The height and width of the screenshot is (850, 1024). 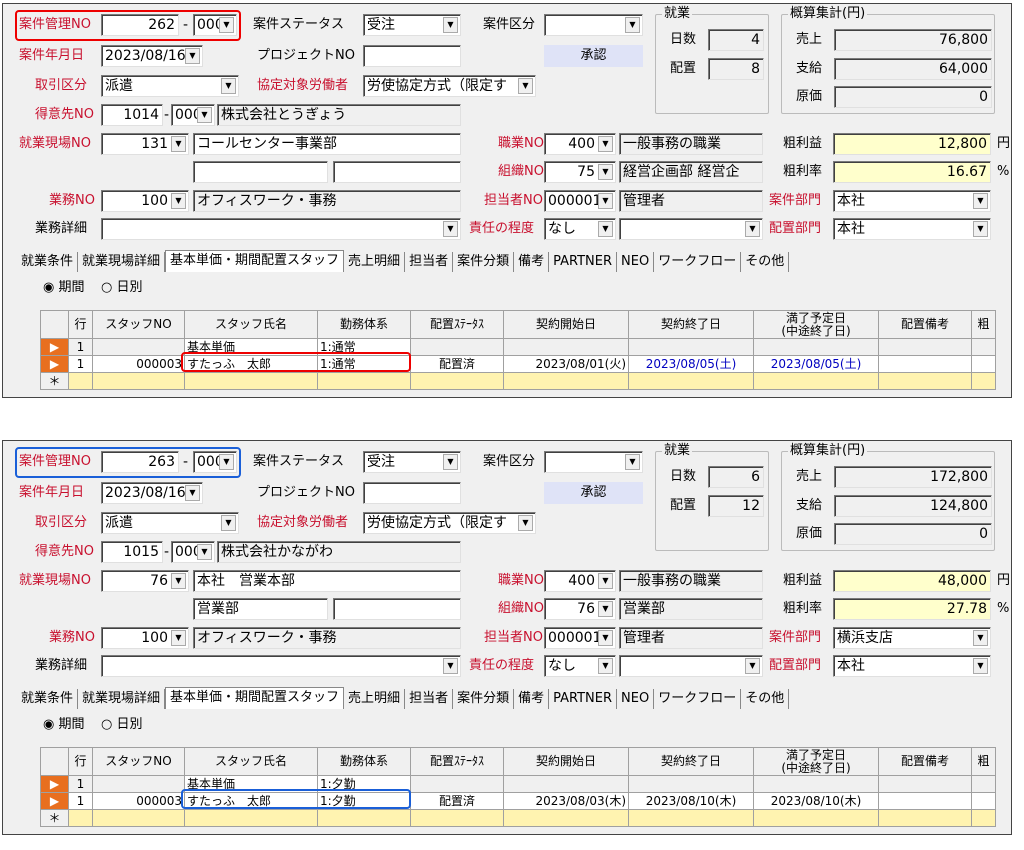 I want to click on grid-cell-end: 2023/08/10(木), so click(x=691, y=801).